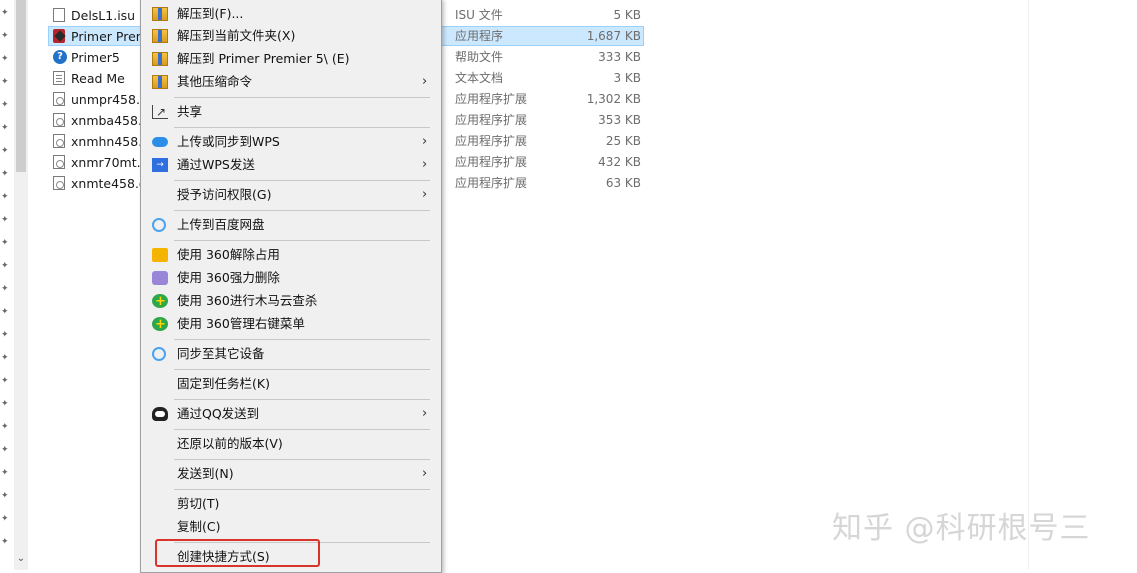  Describe the element at coordinates (291, 225) in the screenshot. I see `menu-item-baidu-upload: 上传到百度网盘` at that location.